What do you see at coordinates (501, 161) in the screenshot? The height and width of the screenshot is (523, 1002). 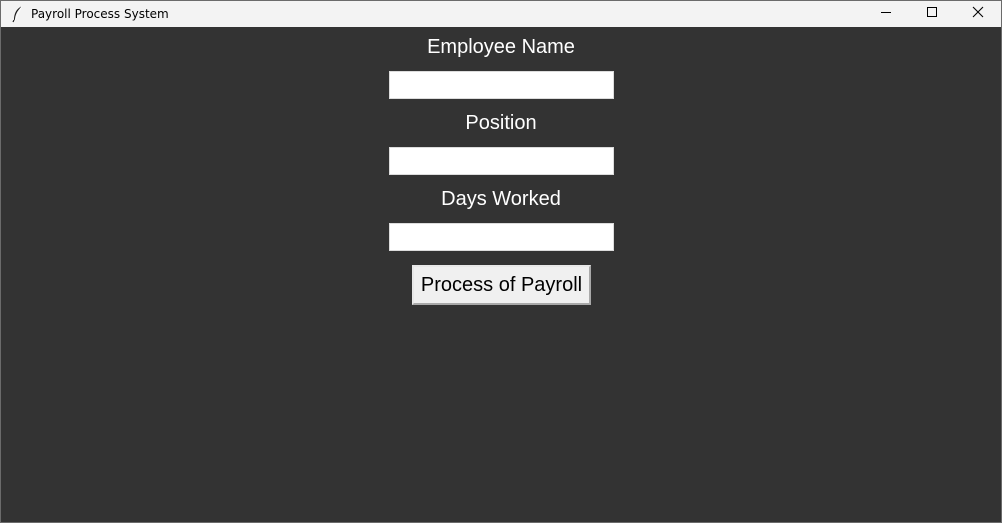 I see `position-field` at bounding box center [501, 161].